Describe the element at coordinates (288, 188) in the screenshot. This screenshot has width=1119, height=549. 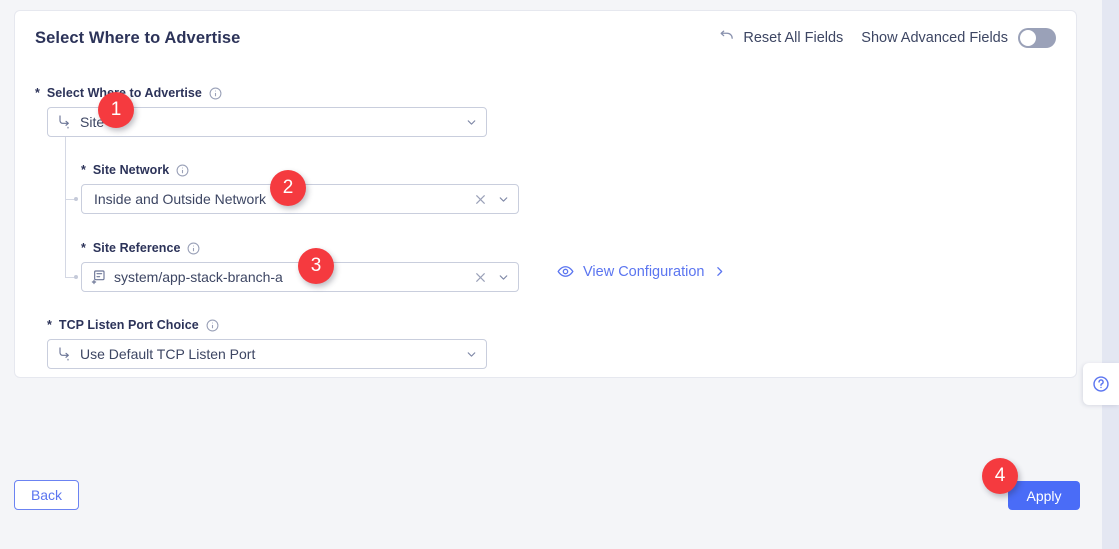
I see `step-badge-2: 2` at that location.